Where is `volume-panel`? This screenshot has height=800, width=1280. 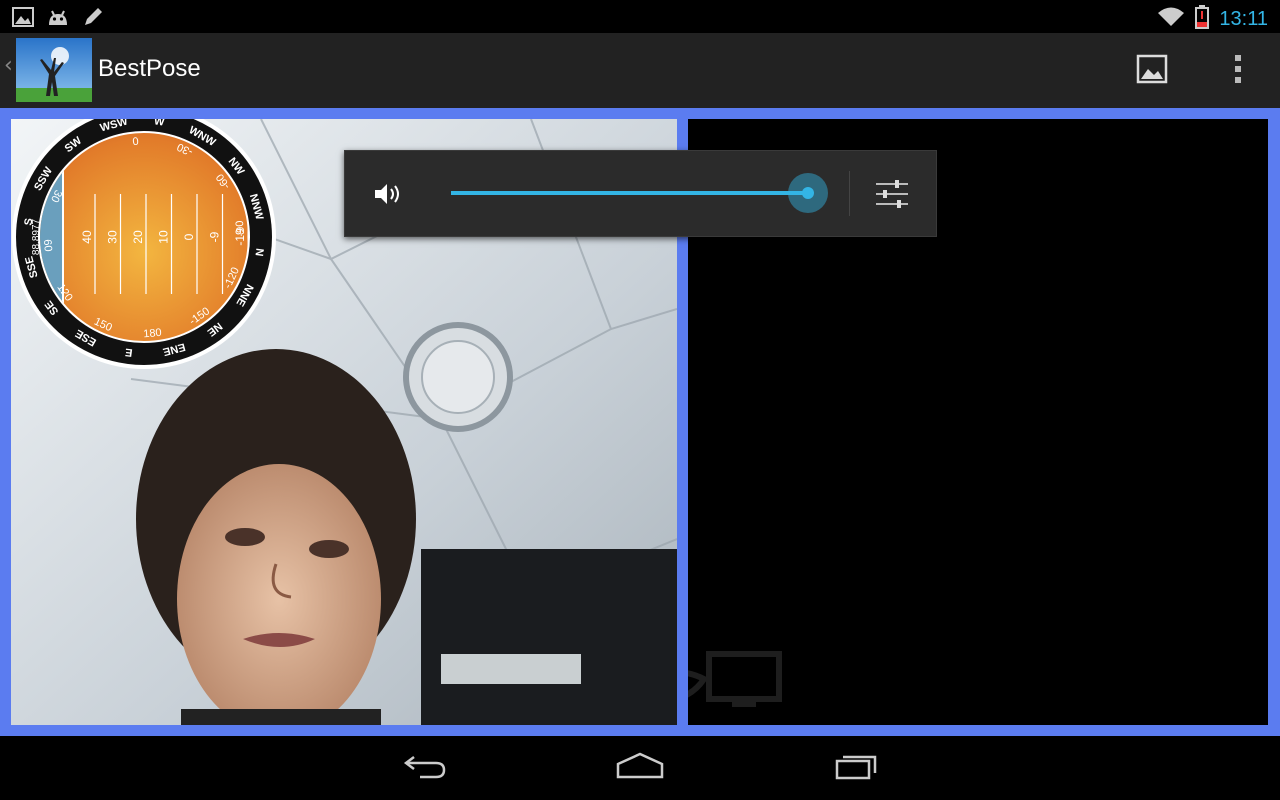 volume-panel is located at coordinates (640, 193).